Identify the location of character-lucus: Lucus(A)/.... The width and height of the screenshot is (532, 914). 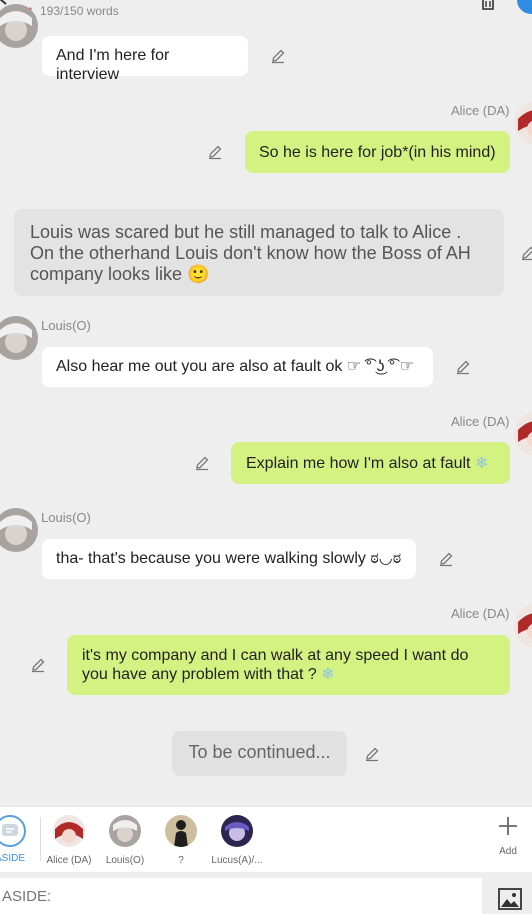
(237, 840).